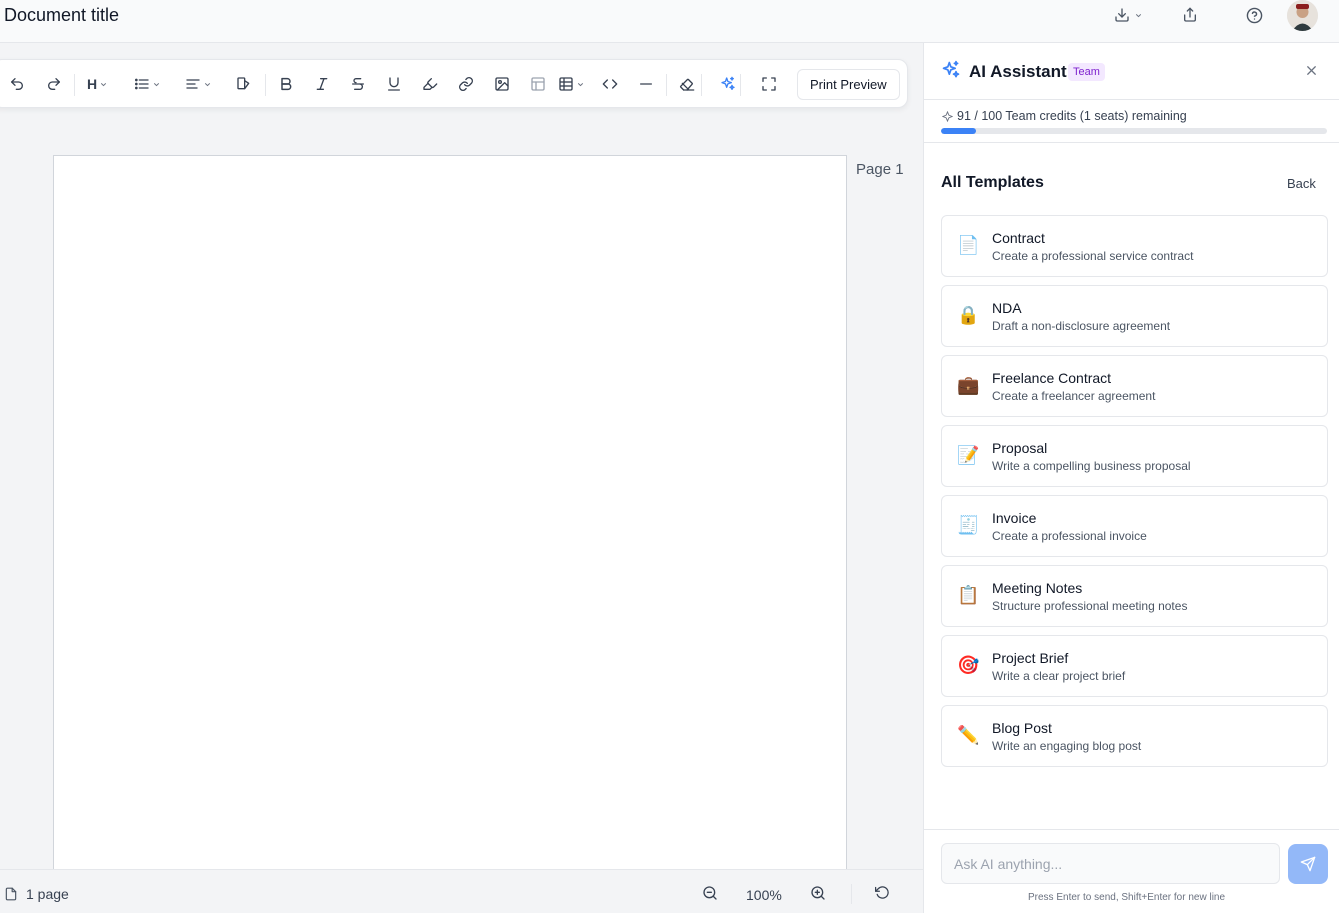  I want to click on send-icon, so click(1308, 864).